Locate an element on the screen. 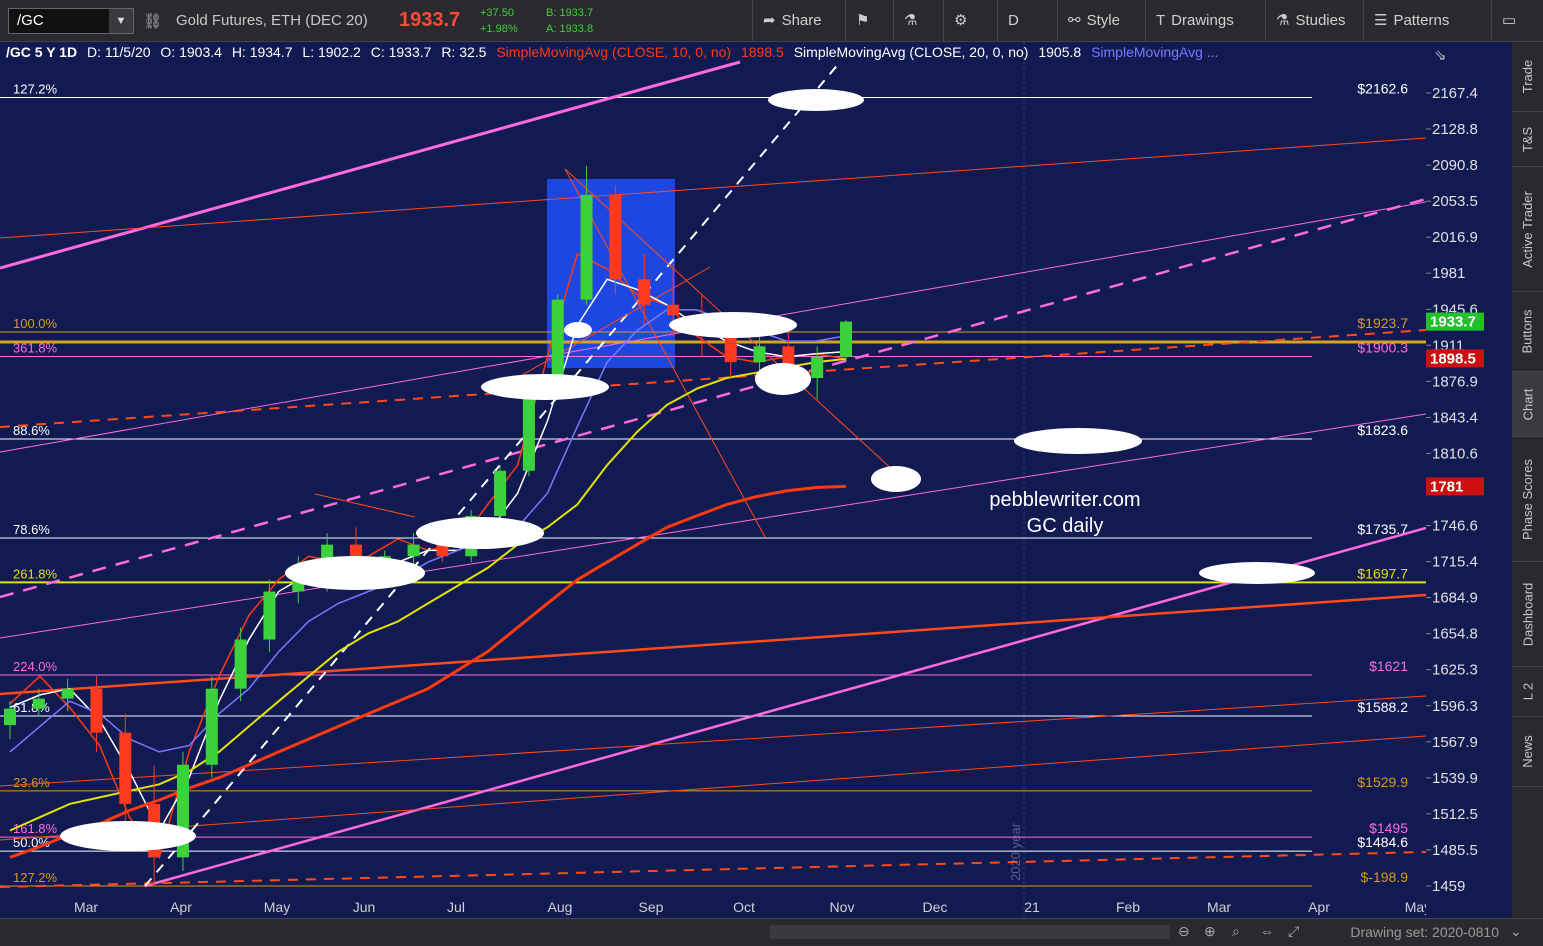 Image resolution: width=1543 pixels, height=946 pixels. window-icon: ▭ is located at coordinates (1509, 20).